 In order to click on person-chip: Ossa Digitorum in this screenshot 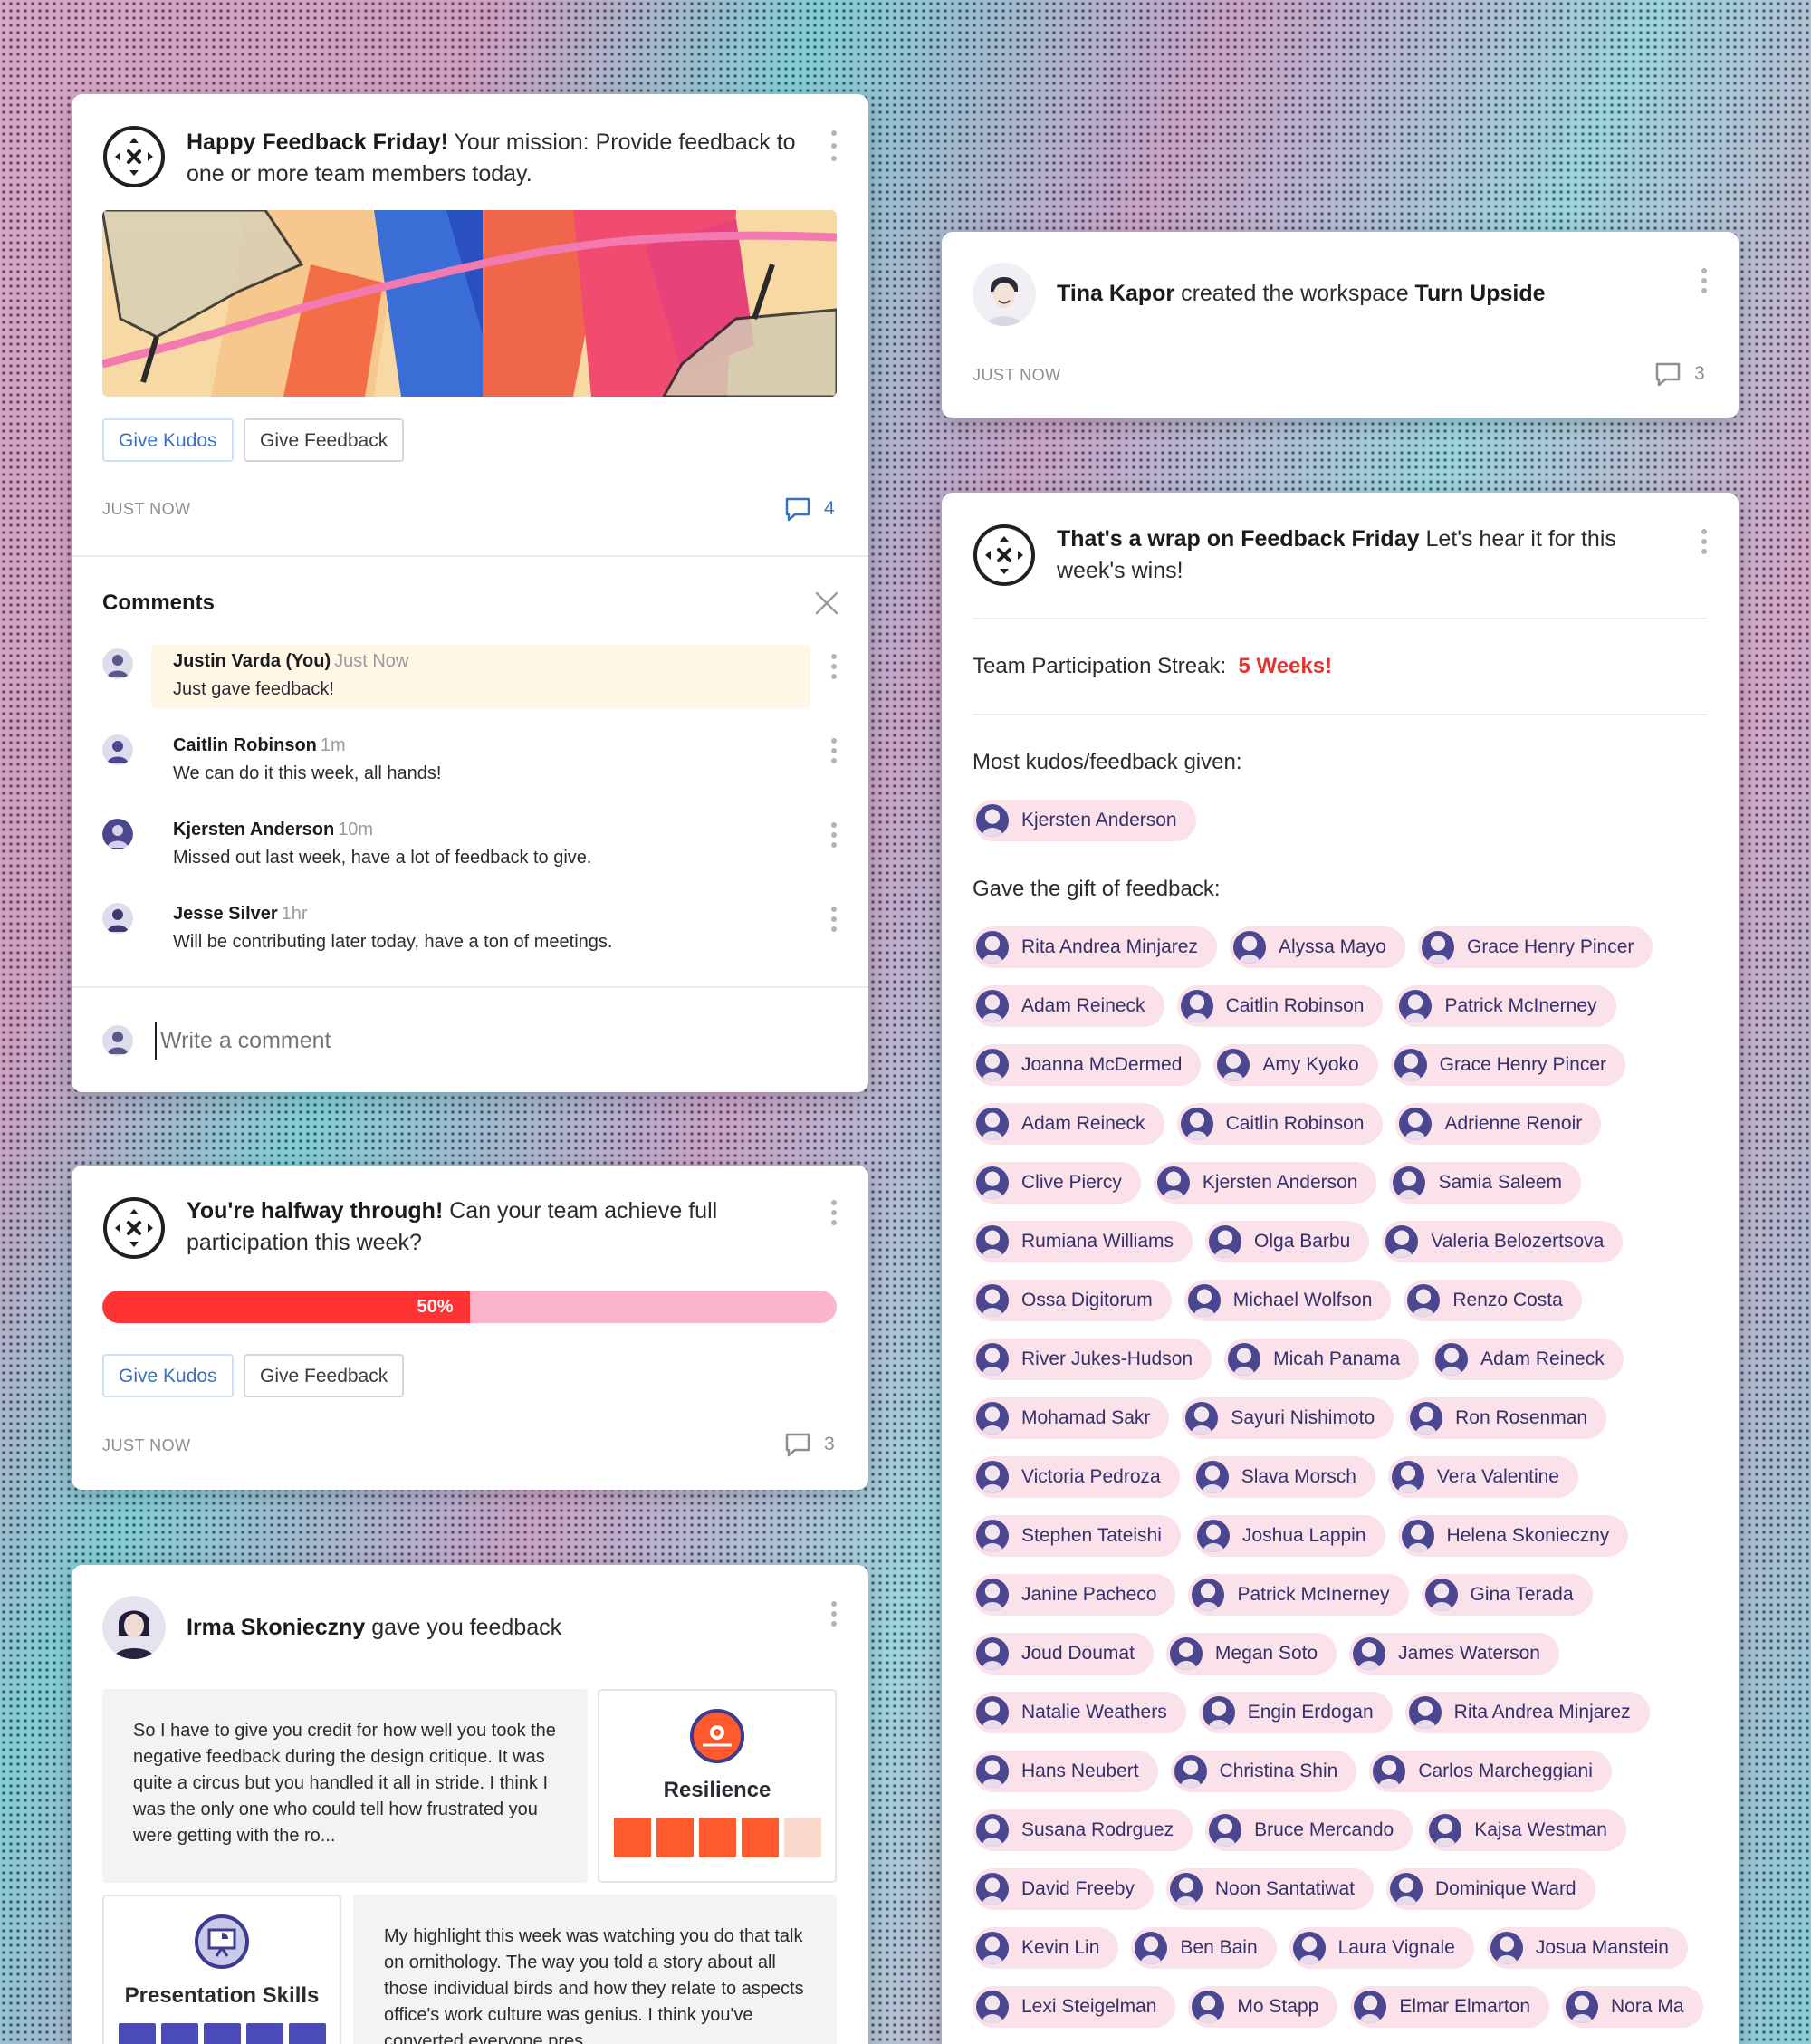, I will do `click(1072, 1300)`.